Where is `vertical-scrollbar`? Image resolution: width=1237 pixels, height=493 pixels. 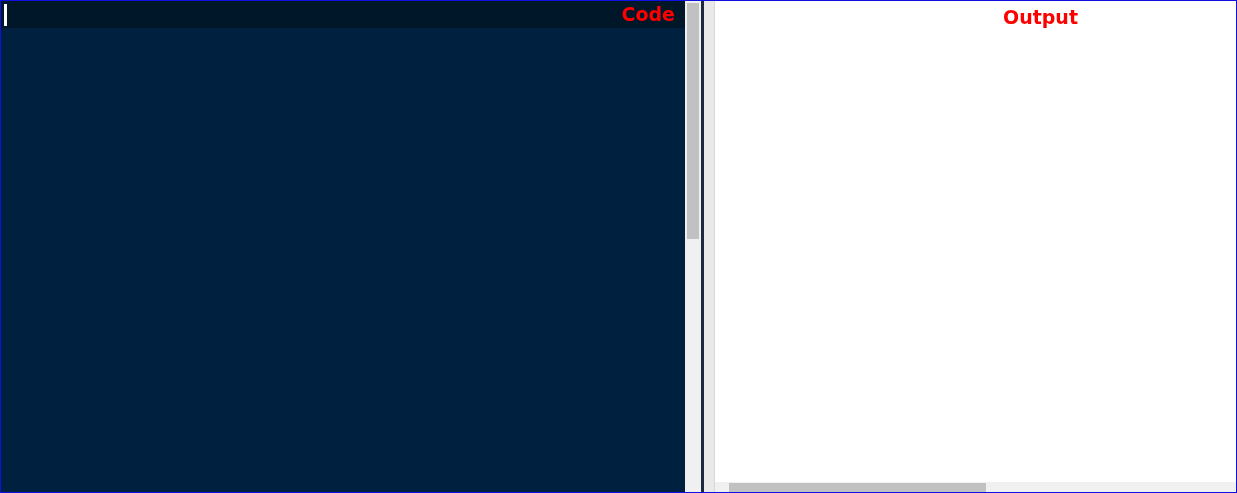
vertical-scrollbar is located at coordinates (693, 246).